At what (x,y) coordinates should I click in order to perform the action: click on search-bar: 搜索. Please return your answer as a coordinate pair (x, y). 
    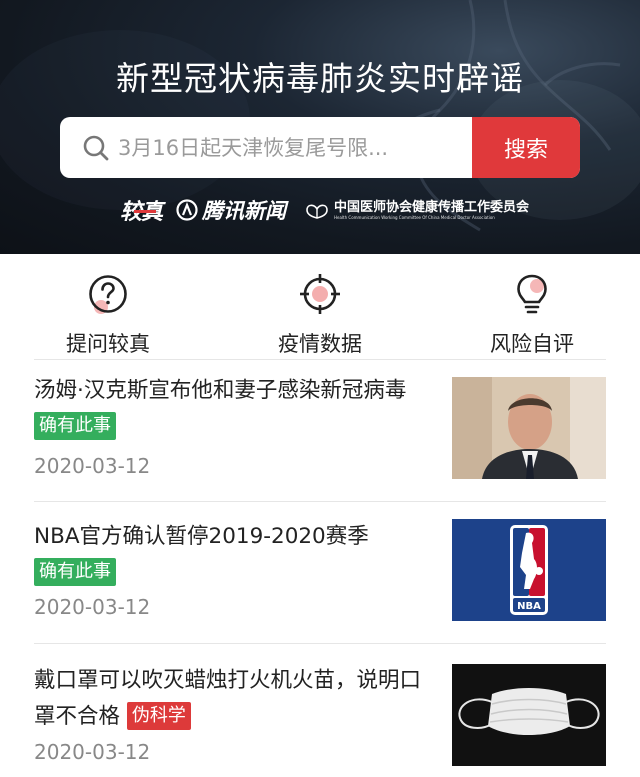
    Looking at the image, I should click on (320, 147).